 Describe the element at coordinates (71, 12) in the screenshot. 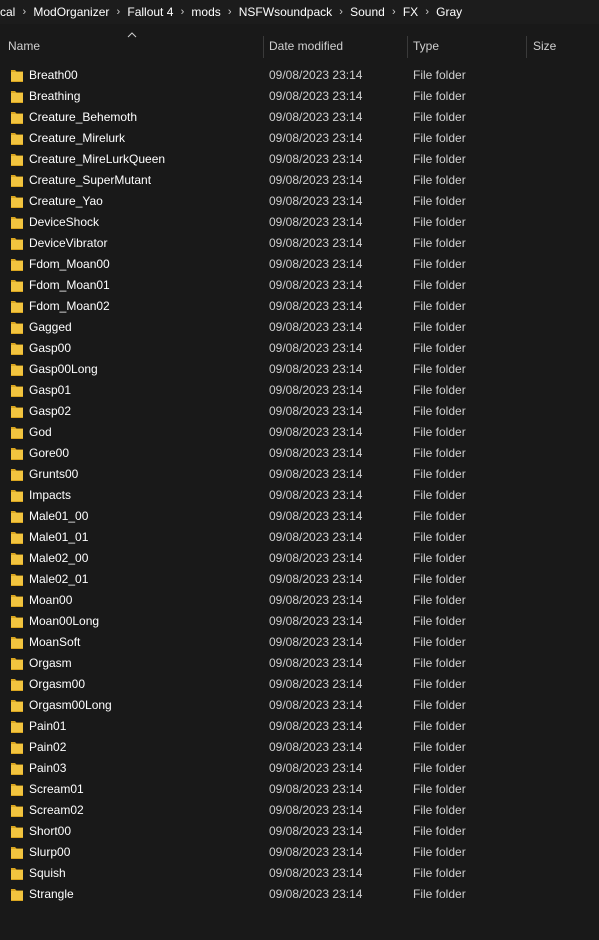

I see `breadcrumb-item: ModOrganizer` at that location.